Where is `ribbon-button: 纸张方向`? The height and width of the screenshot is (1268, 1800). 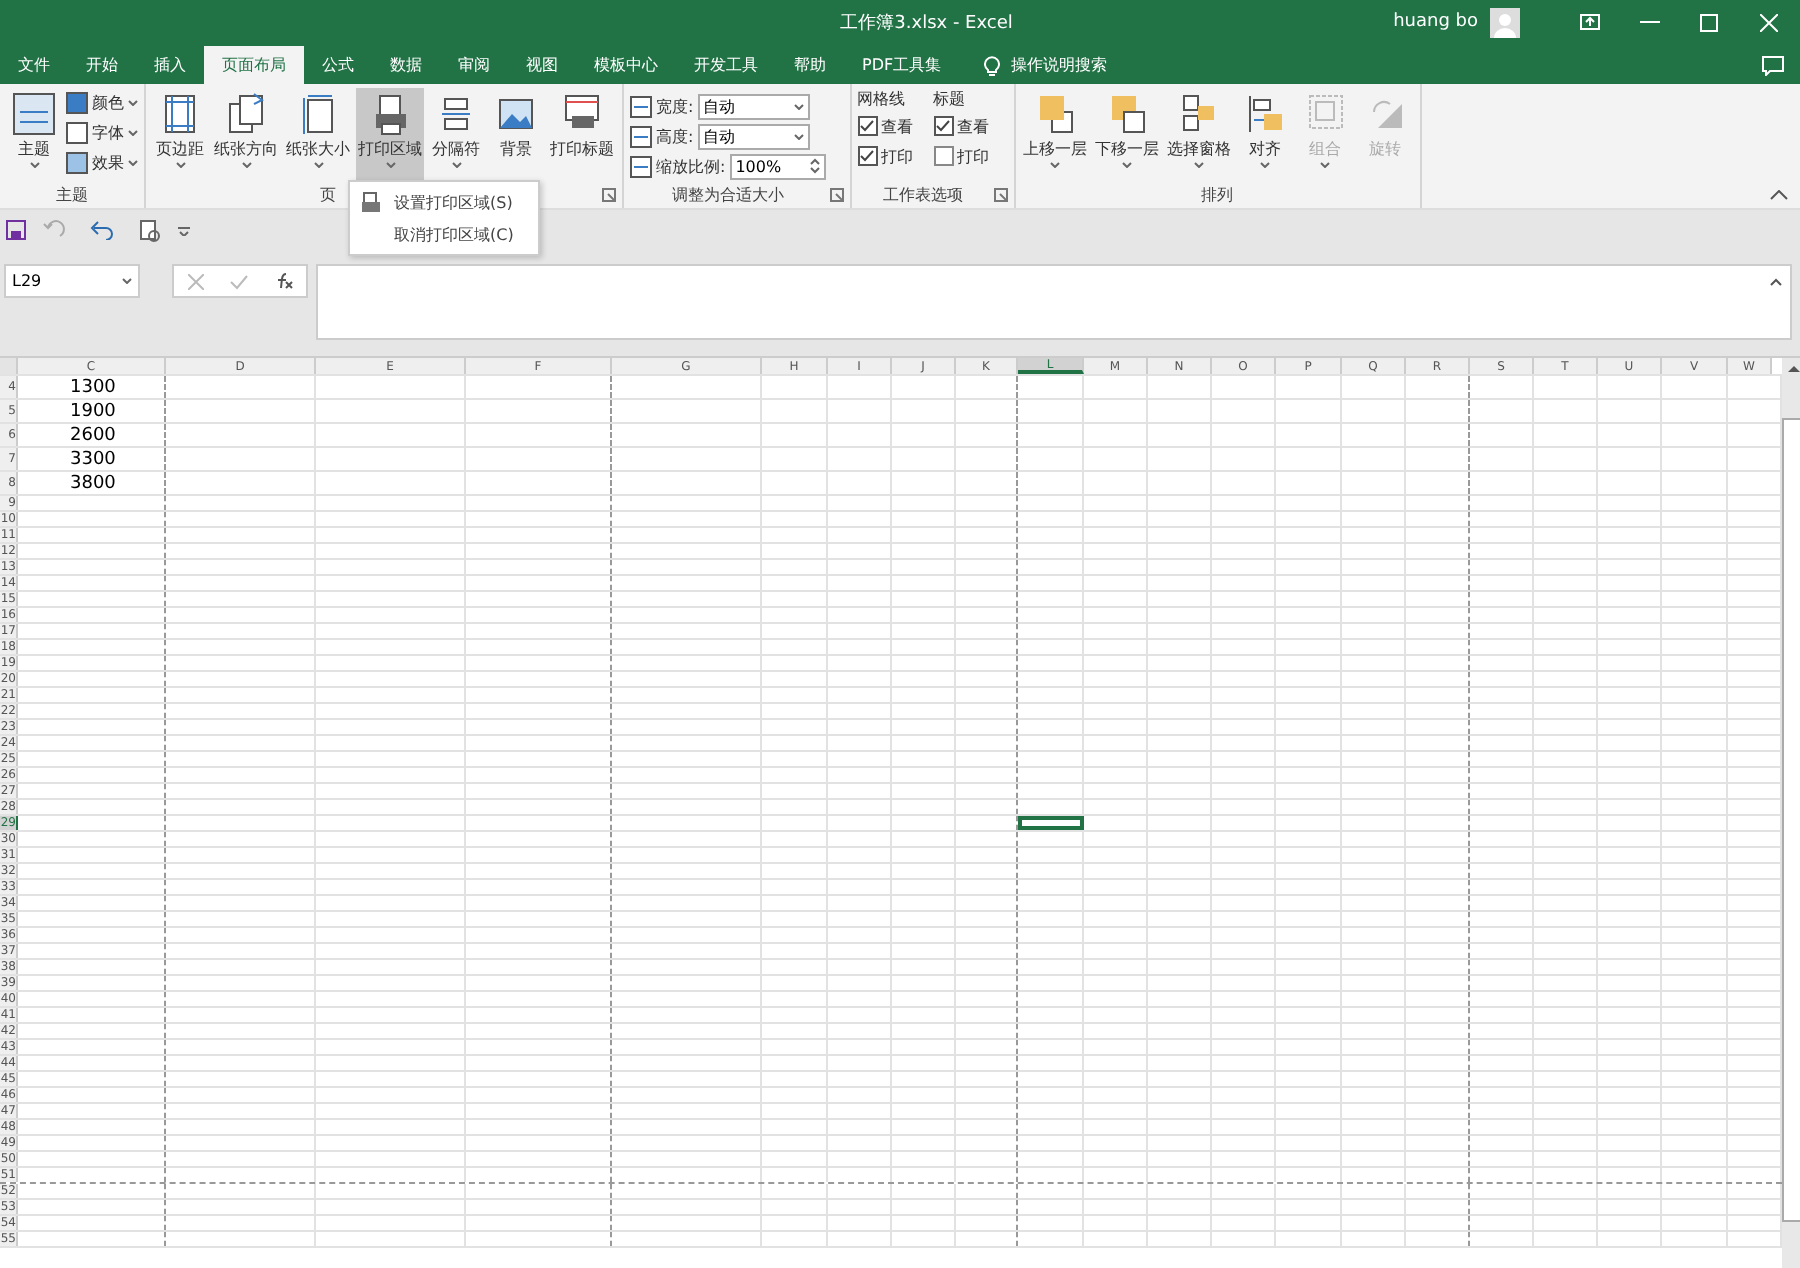 ribbon-button: 纸张方向 is located at coordinates (246, 136).